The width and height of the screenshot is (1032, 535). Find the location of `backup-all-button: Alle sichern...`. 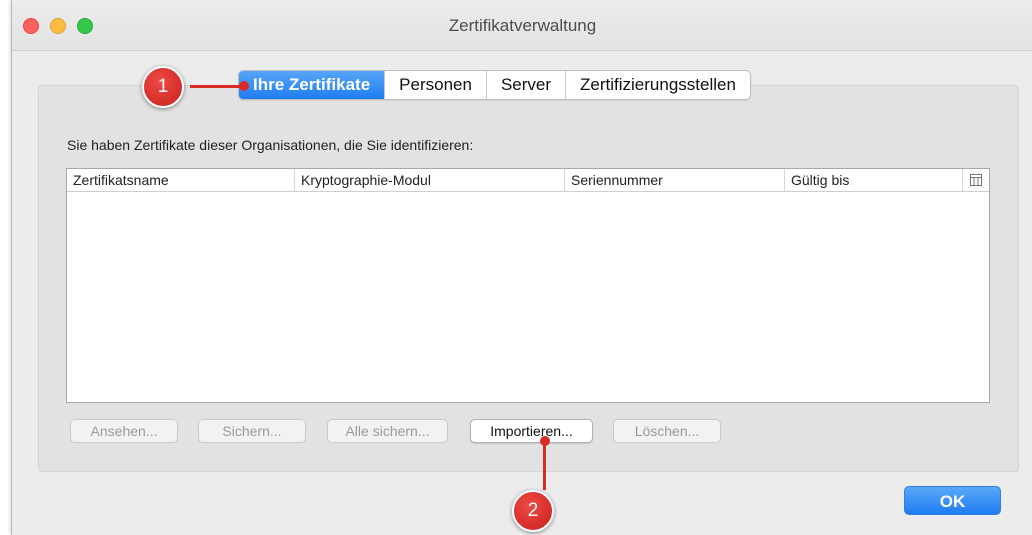

backup-all-button: Alle sichern... is located at coordinates (387, 431).